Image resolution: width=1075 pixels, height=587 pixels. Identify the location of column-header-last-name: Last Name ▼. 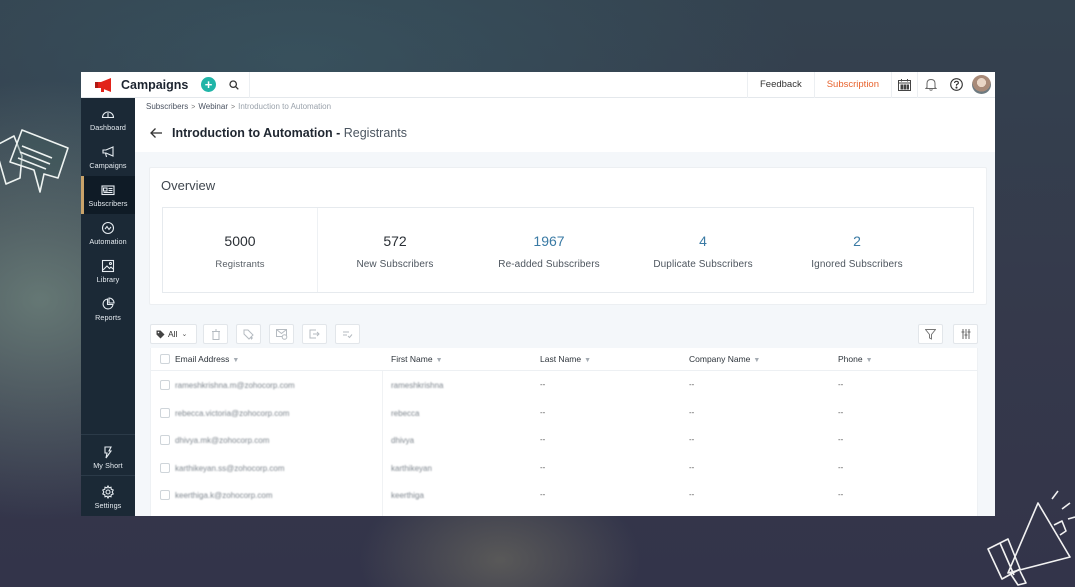
(565, 359).